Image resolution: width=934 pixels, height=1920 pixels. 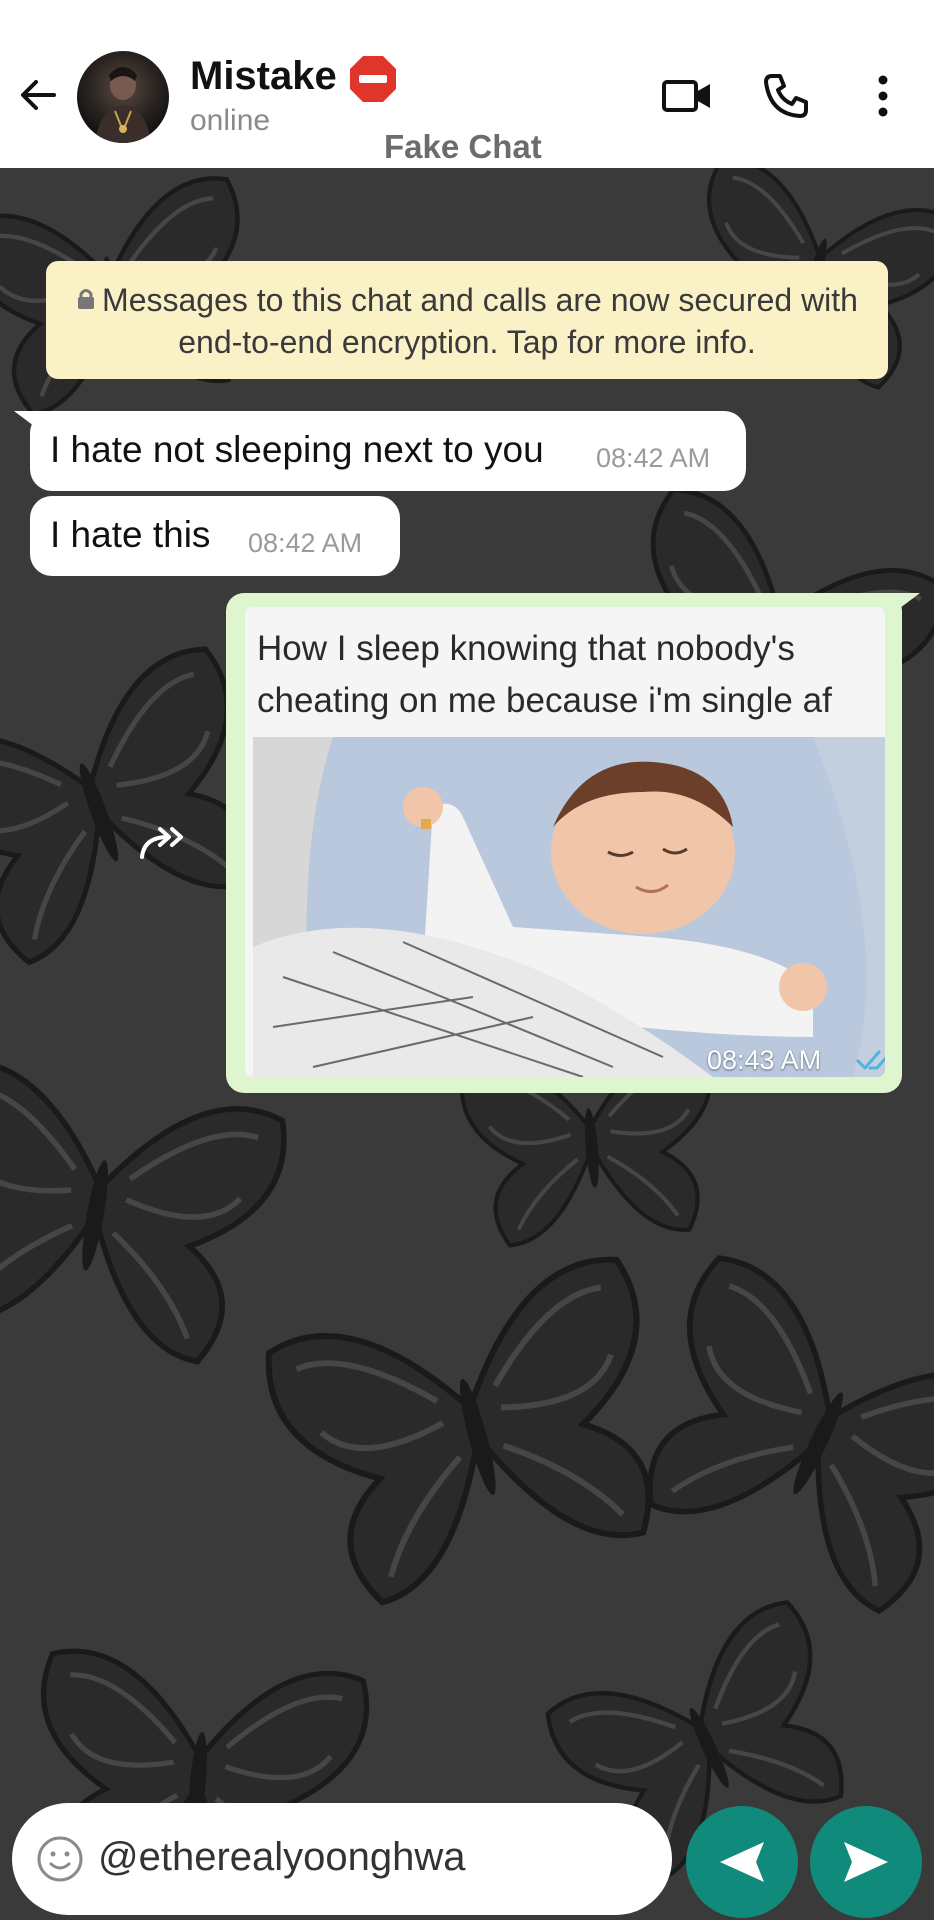 I want to click on message-input: @etherealyoonghwa, so click(x=282, y=1857).